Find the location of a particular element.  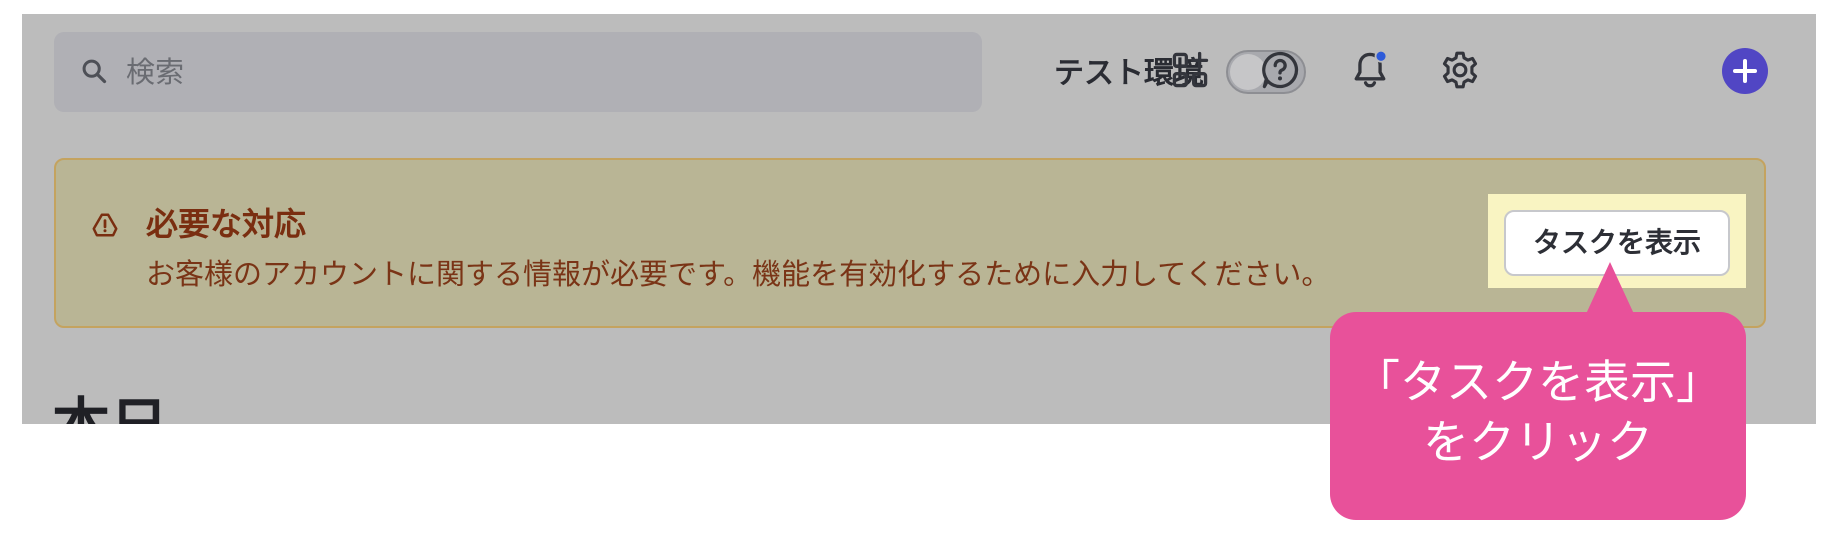

callout-pointer is located at coordinates (1610, 288).